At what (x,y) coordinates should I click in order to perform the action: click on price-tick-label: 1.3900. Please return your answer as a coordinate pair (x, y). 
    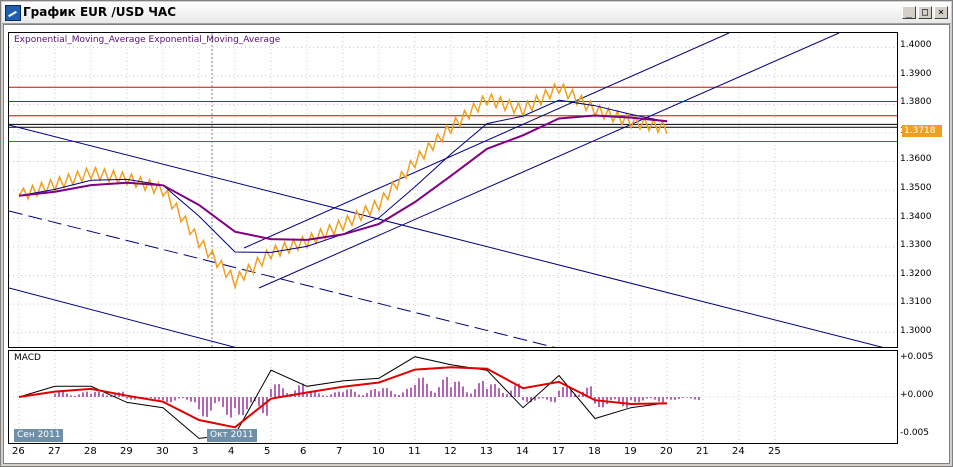
    Looking at the image, I should click on (916, 73).